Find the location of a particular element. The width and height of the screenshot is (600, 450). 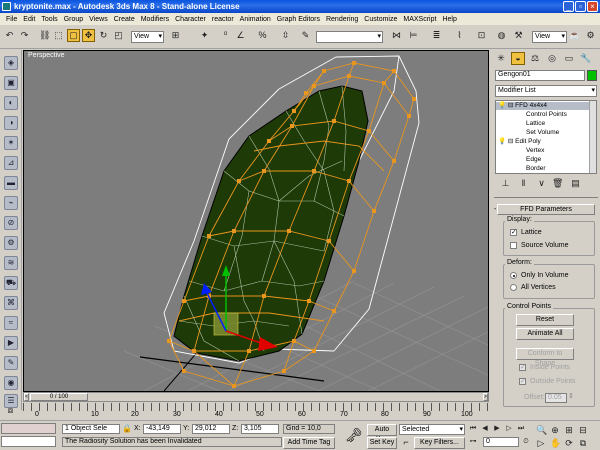

inside-points-checkbox: ✓ is located at coordinates (522, 367).